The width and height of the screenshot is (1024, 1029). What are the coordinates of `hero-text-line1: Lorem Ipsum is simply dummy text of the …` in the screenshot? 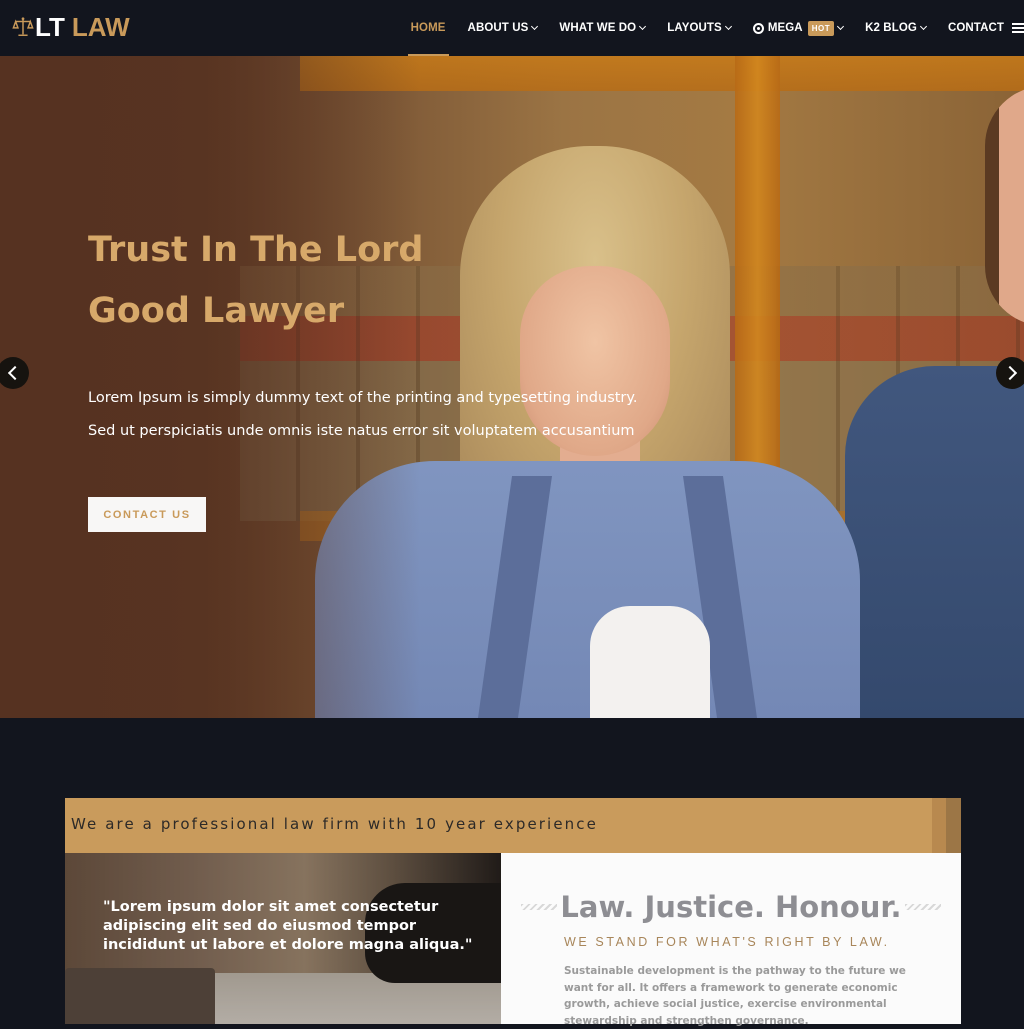 It's located at (363, 398).